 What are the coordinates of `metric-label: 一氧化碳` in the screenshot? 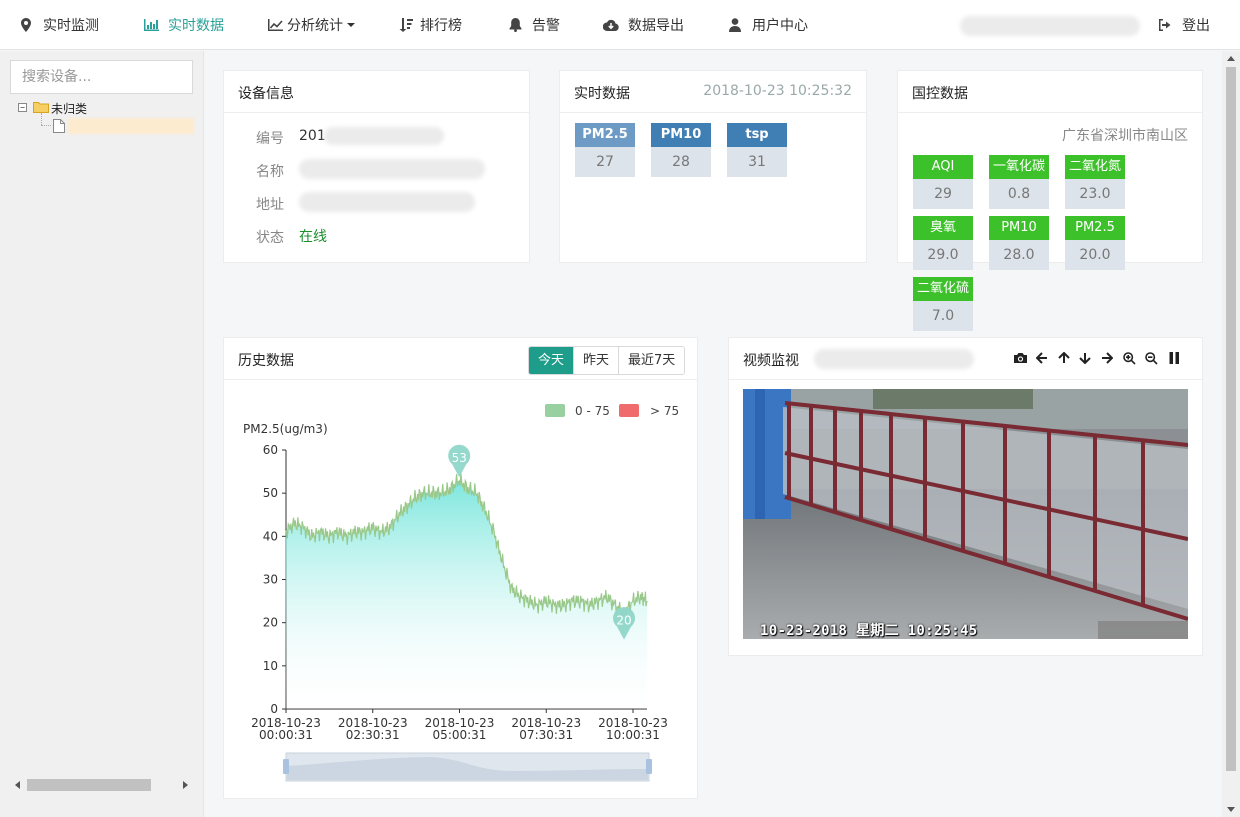 It's located at (1019, 167).